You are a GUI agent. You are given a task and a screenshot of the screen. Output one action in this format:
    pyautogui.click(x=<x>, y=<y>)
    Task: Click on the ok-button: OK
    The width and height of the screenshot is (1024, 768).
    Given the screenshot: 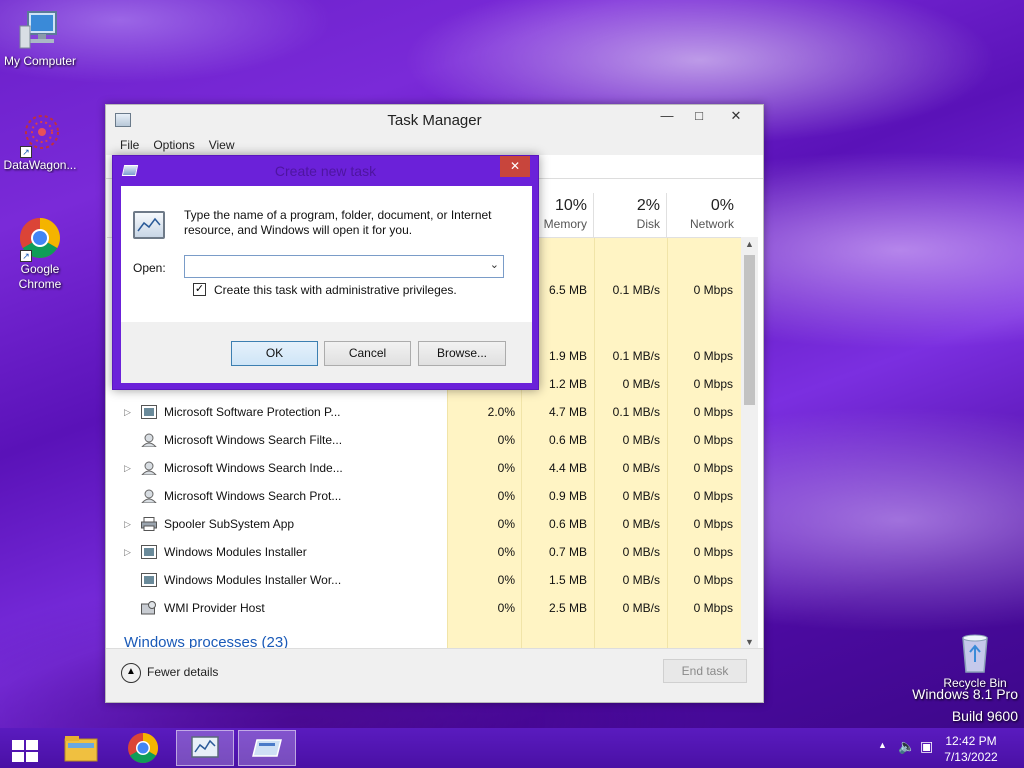 What is the action you would take?
    pyautogui.click(x=274, y=353)
    